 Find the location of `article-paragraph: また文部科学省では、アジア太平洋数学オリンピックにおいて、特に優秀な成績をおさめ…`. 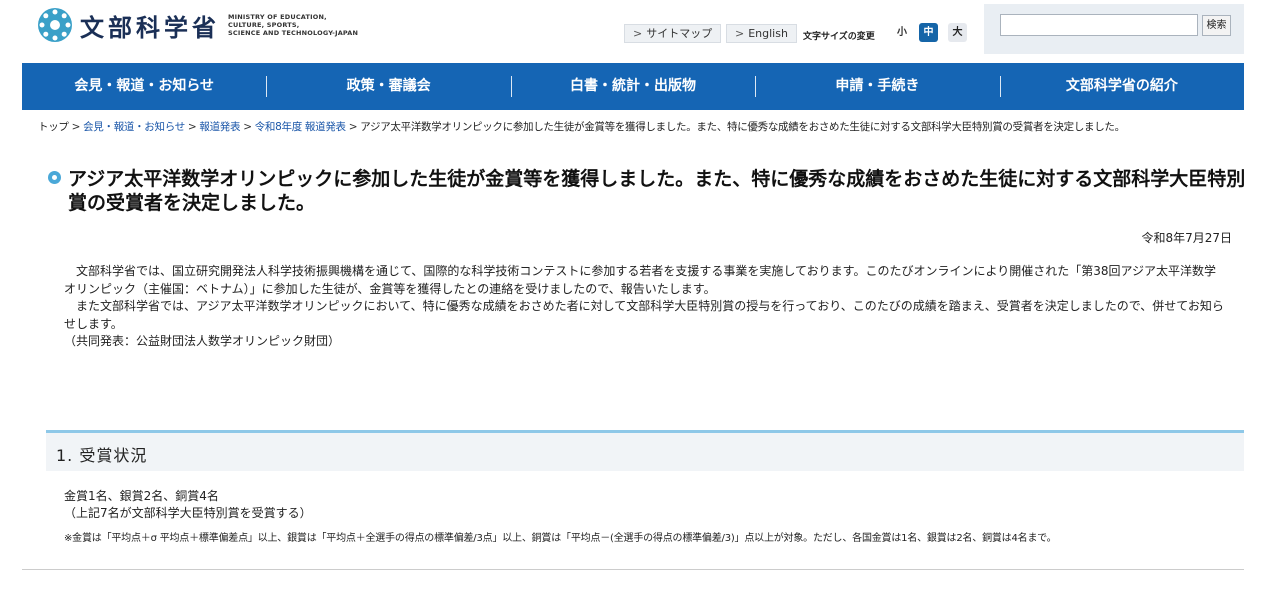

article-paragraph: また文部科学省では、アジア太平洋数学オリンピックにおいて、特に優秀な成績をおさめ… is located at coordinates (644, 315).